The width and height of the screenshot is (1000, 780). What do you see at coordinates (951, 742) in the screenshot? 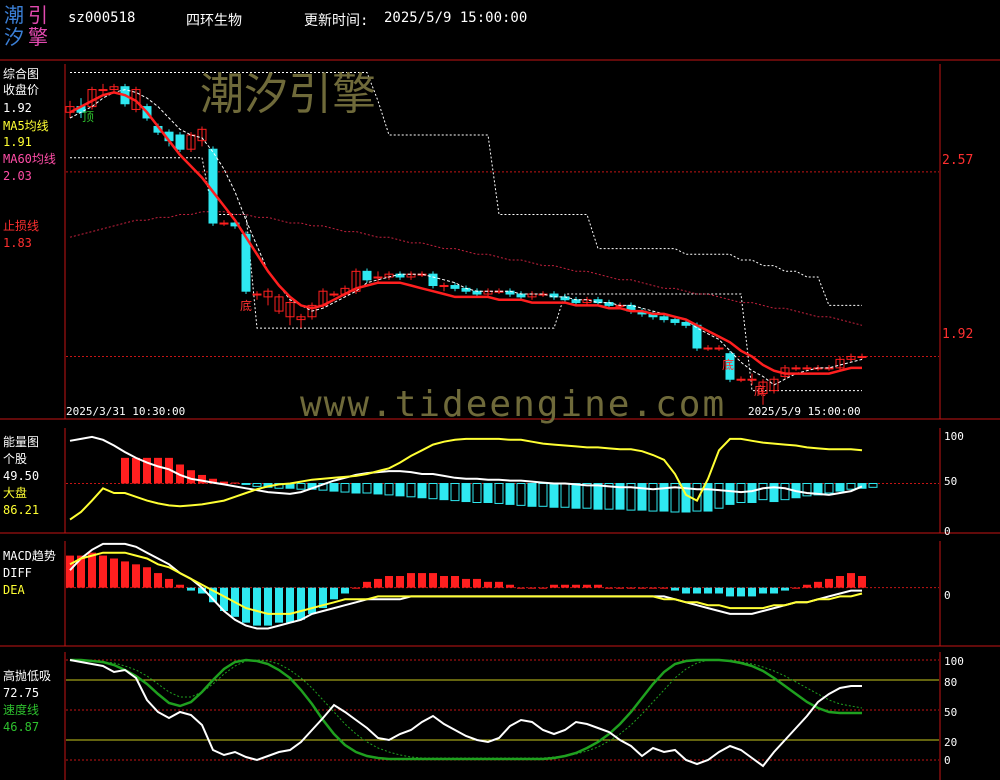
I see `gaopao-axis-20: 20` at bounding box center [951, 742].